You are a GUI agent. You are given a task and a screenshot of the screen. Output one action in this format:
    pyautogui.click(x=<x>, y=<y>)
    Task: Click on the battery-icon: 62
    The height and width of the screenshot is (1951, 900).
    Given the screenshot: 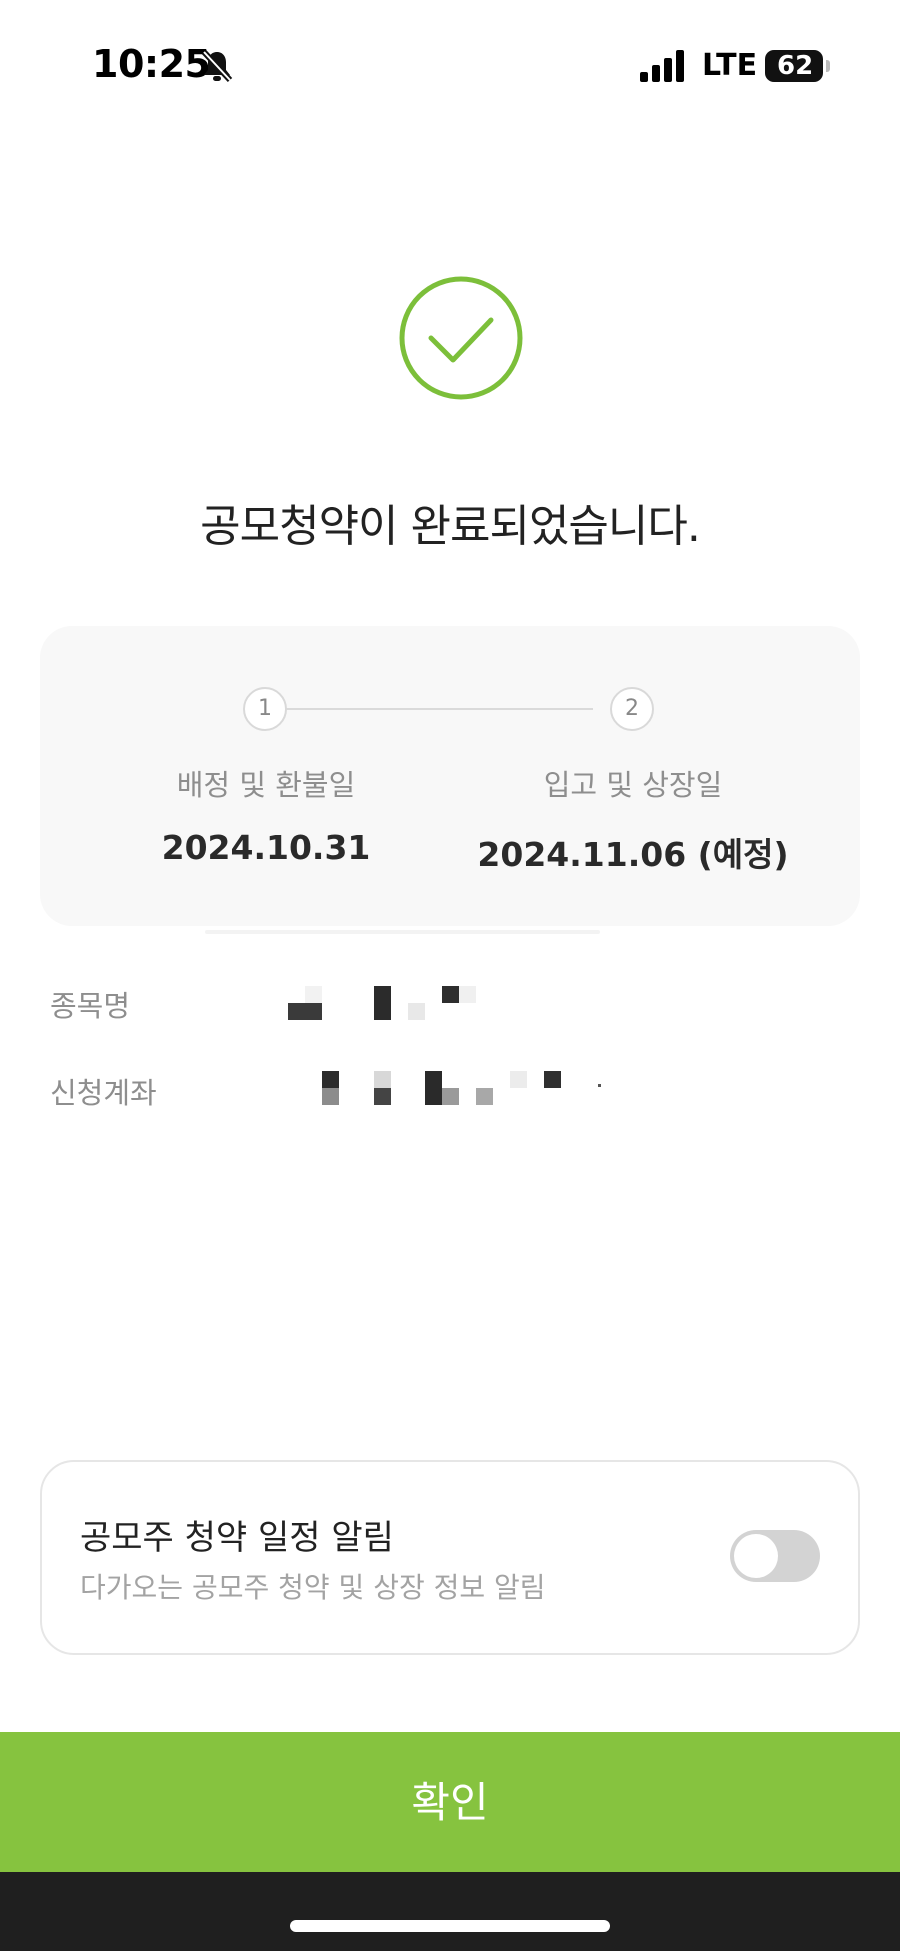 What is the action you would take?
    pyautogui.click(x=794, y=66)
    